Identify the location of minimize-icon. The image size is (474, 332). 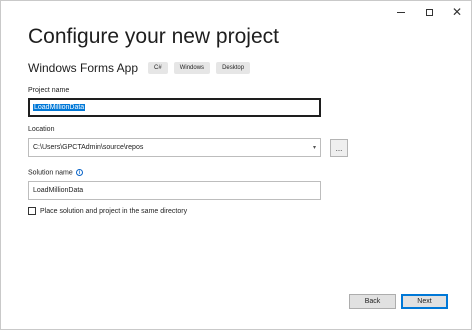
(401, 12).